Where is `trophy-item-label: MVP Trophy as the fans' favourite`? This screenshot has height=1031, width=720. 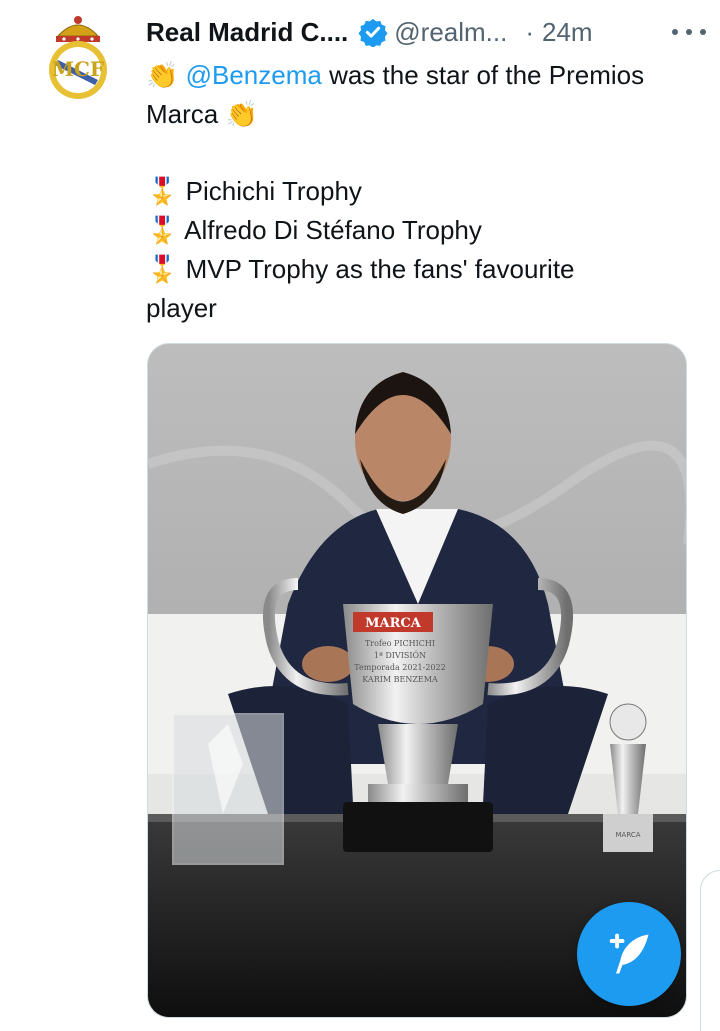
trophy-item-label: MVP Trophy as the fans' favourite is located at coordinates (380, 269).